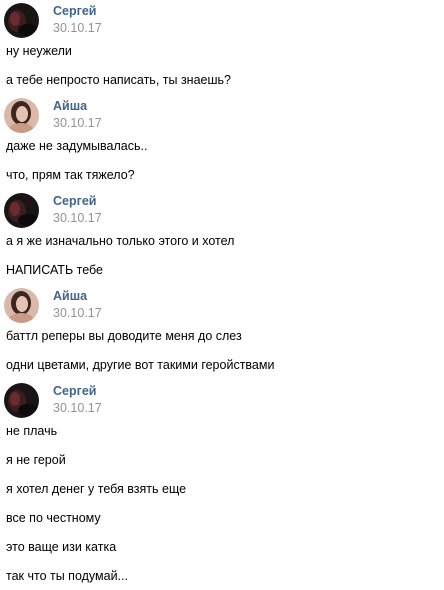 Image resolution: width=444 pixels, height=590 pixels. I want to click on message-text: это ваще изи катка, so click(61, 547).